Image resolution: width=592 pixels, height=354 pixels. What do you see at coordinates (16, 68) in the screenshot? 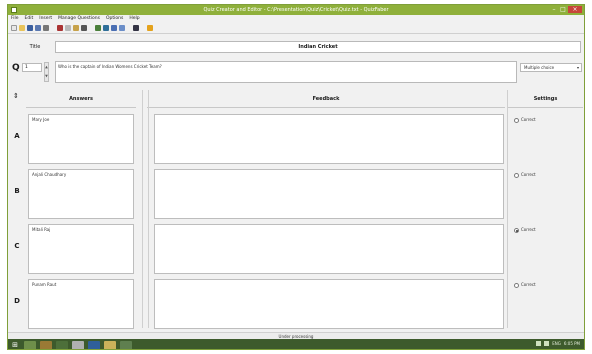
I see `question-icon: Q` at bounding box center [16, 68].